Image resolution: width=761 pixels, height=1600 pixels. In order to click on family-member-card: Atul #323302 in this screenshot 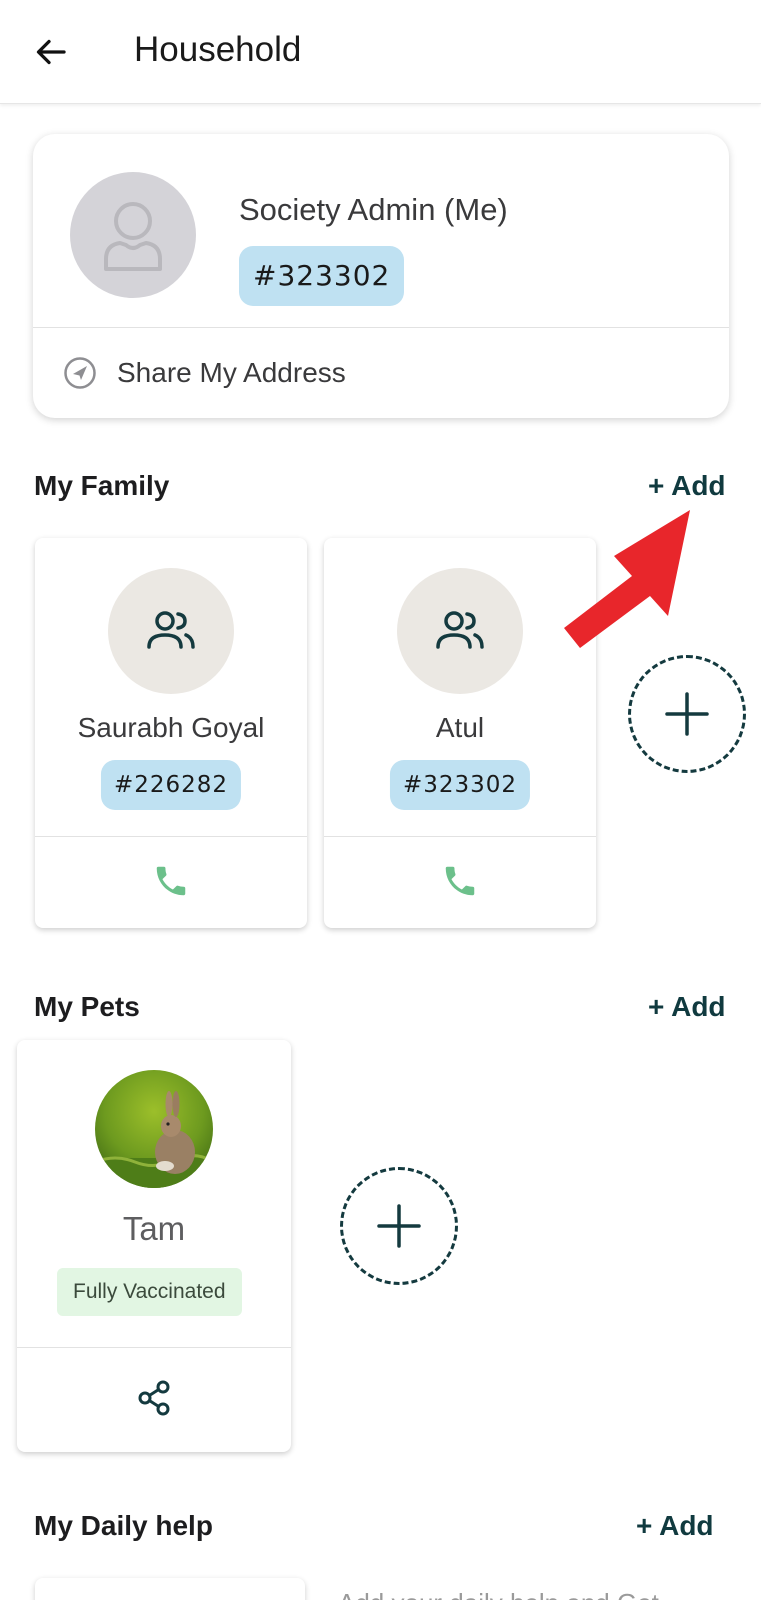, I will do `click(460, 733)`.